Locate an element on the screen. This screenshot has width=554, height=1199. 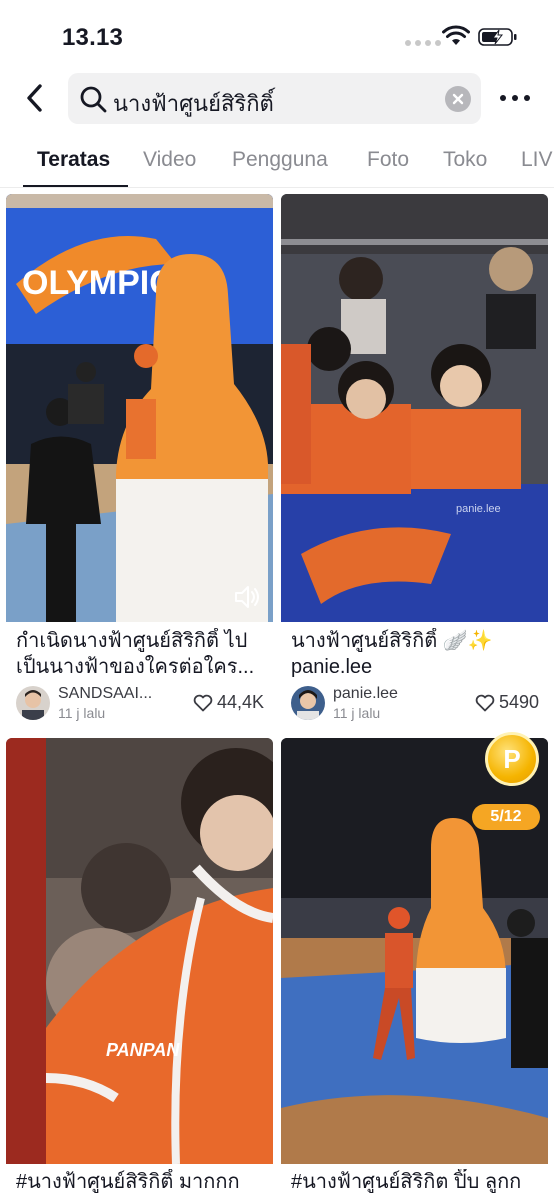
battery-icon is located at coordinates (497, 37).